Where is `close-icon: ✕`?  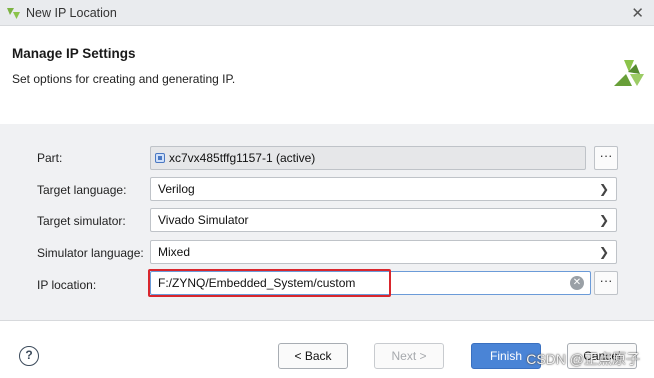
close-icon: ✕ is located at coordinates (637, 13).